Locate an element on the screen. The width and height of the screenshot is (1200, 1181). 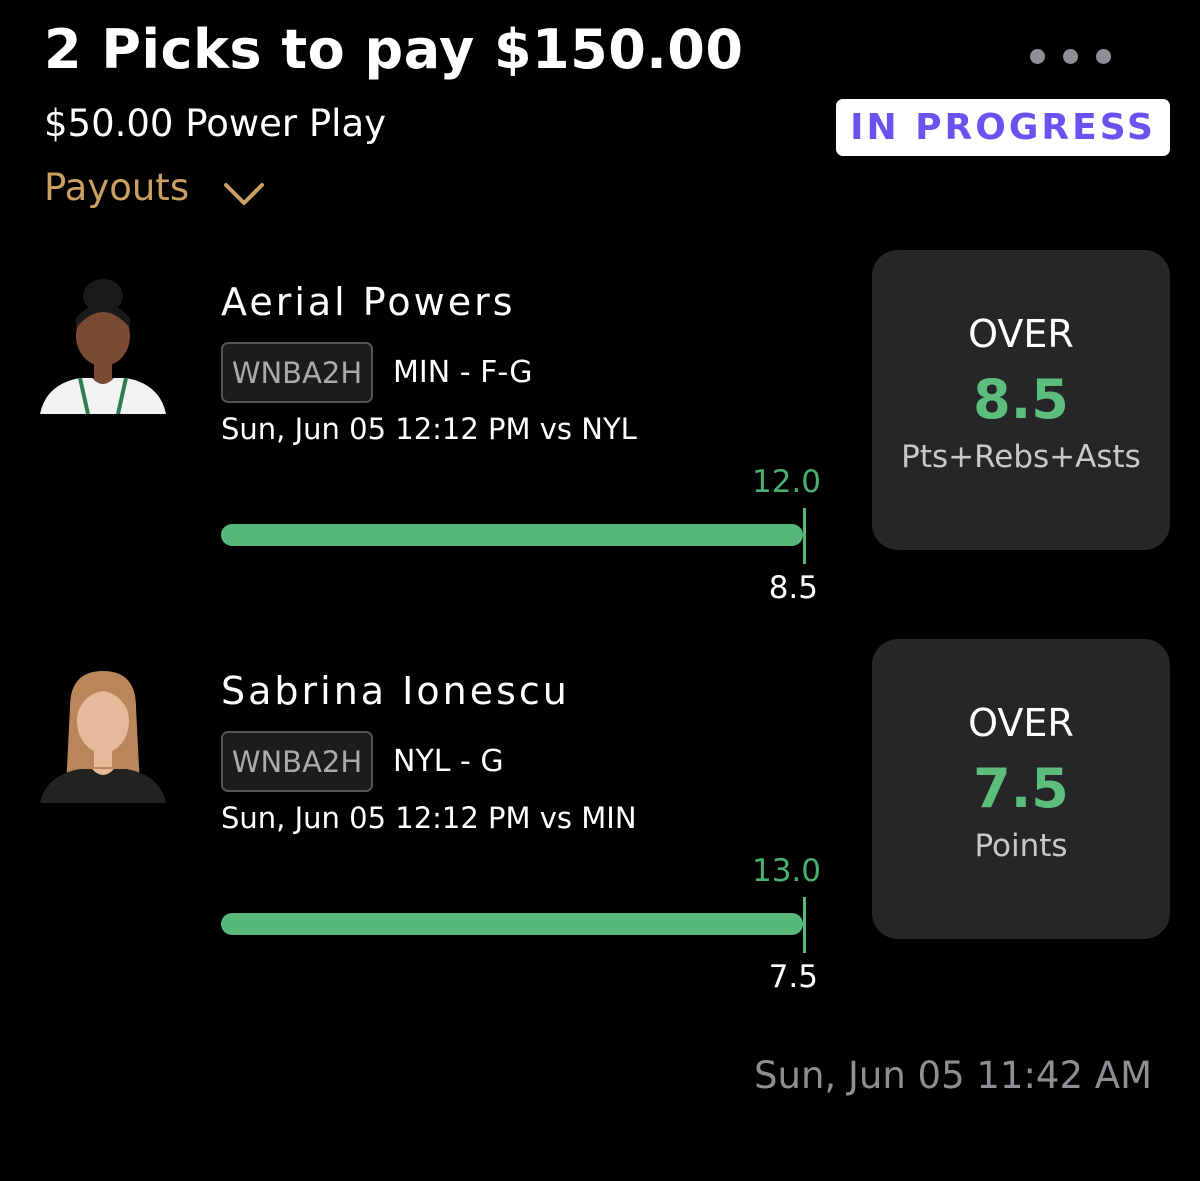
line-value-label: 8.5 is located at coordinates (793, 588).